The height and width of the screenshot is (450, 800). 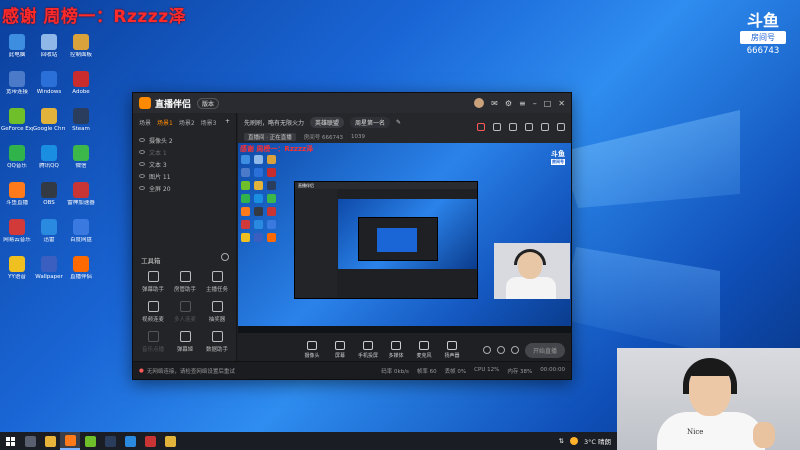 What do you see at coordinates (17, 162) in the screenshot?
I see `desktop-icon: QQ音乐` at bounding box center [17, 162].